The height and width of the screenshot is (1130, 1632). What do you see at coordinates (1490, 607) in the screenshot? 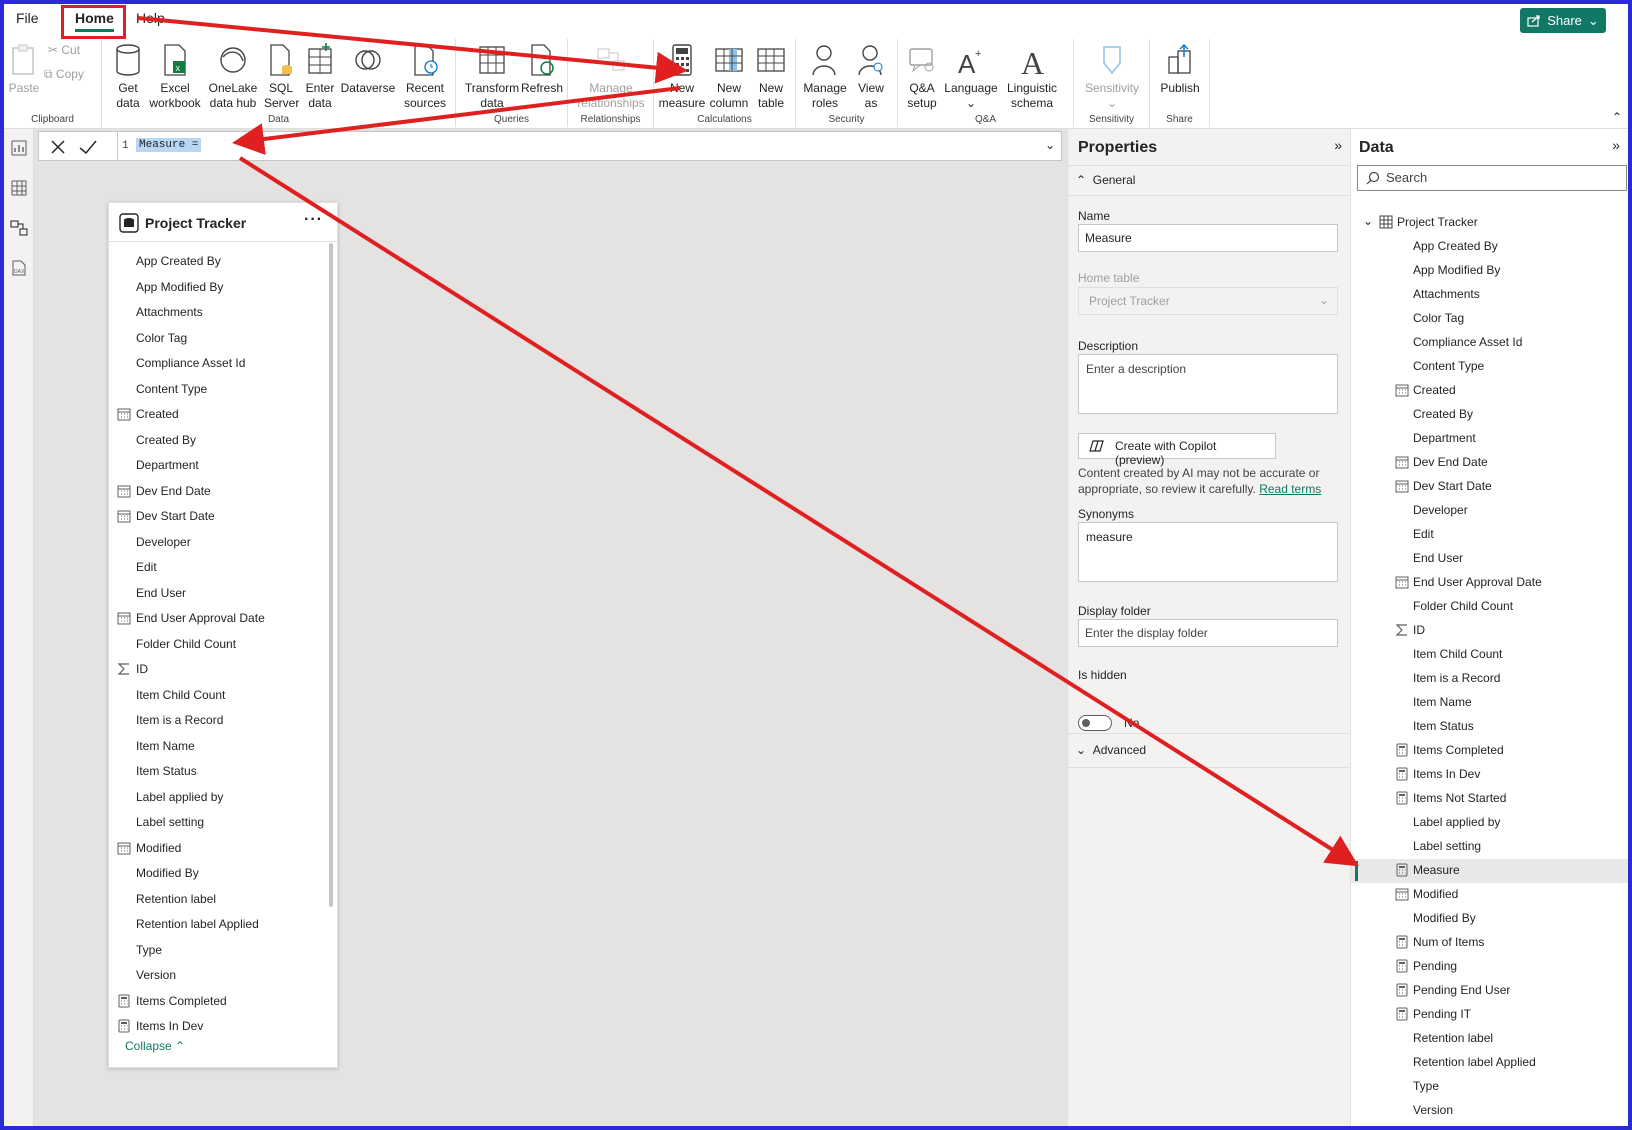
I see `data-field-folder-child-count: Folder Child Count` at bounding box center [1490, 607].